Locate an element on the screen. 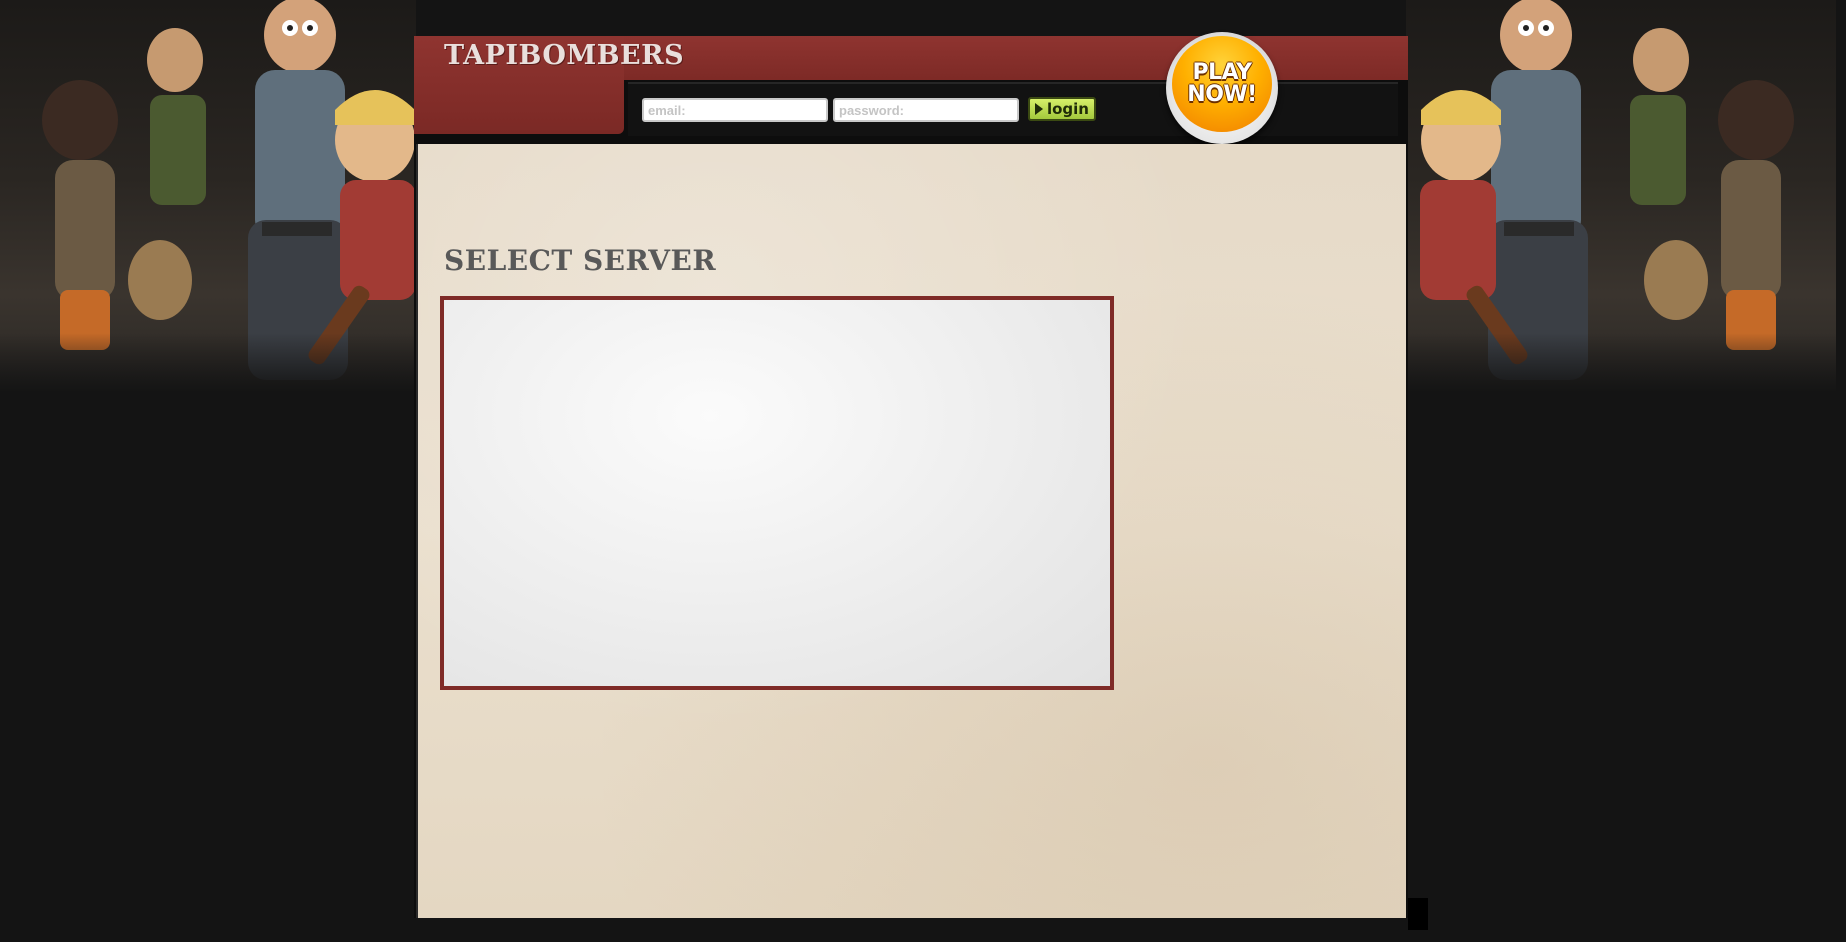 This screenshot has width=1846, height=942. left-banner-illustration is located at coordinates (208, 196).